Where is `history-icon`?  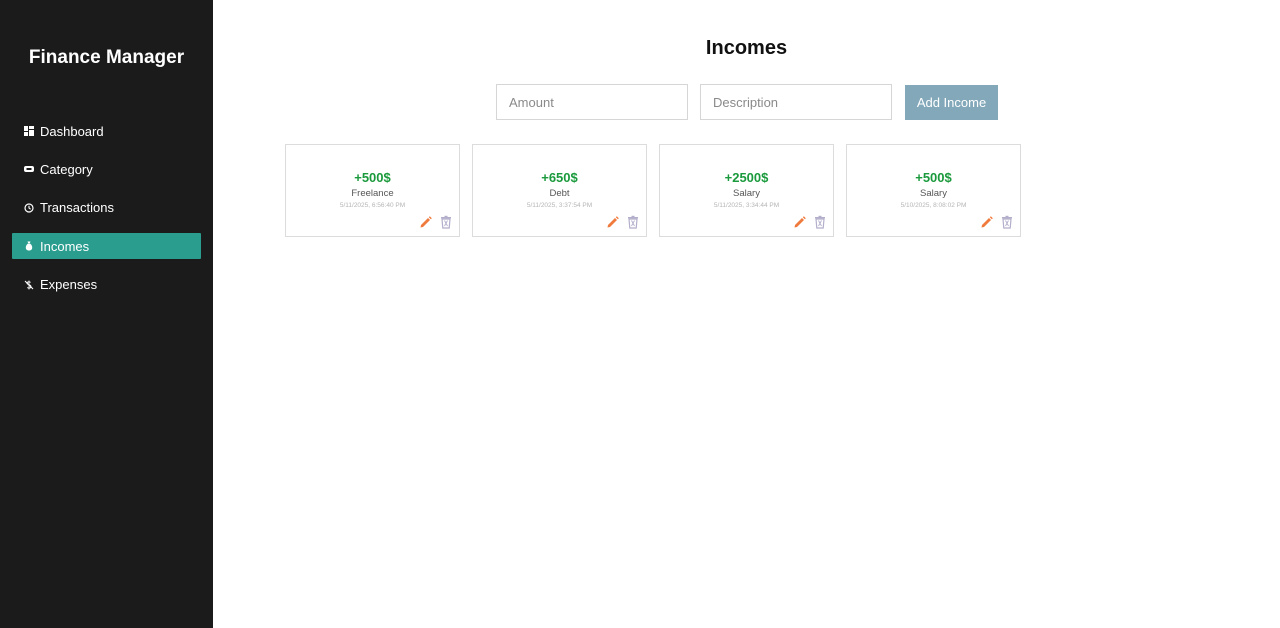 history-icon is located at coordinates (29, 208).